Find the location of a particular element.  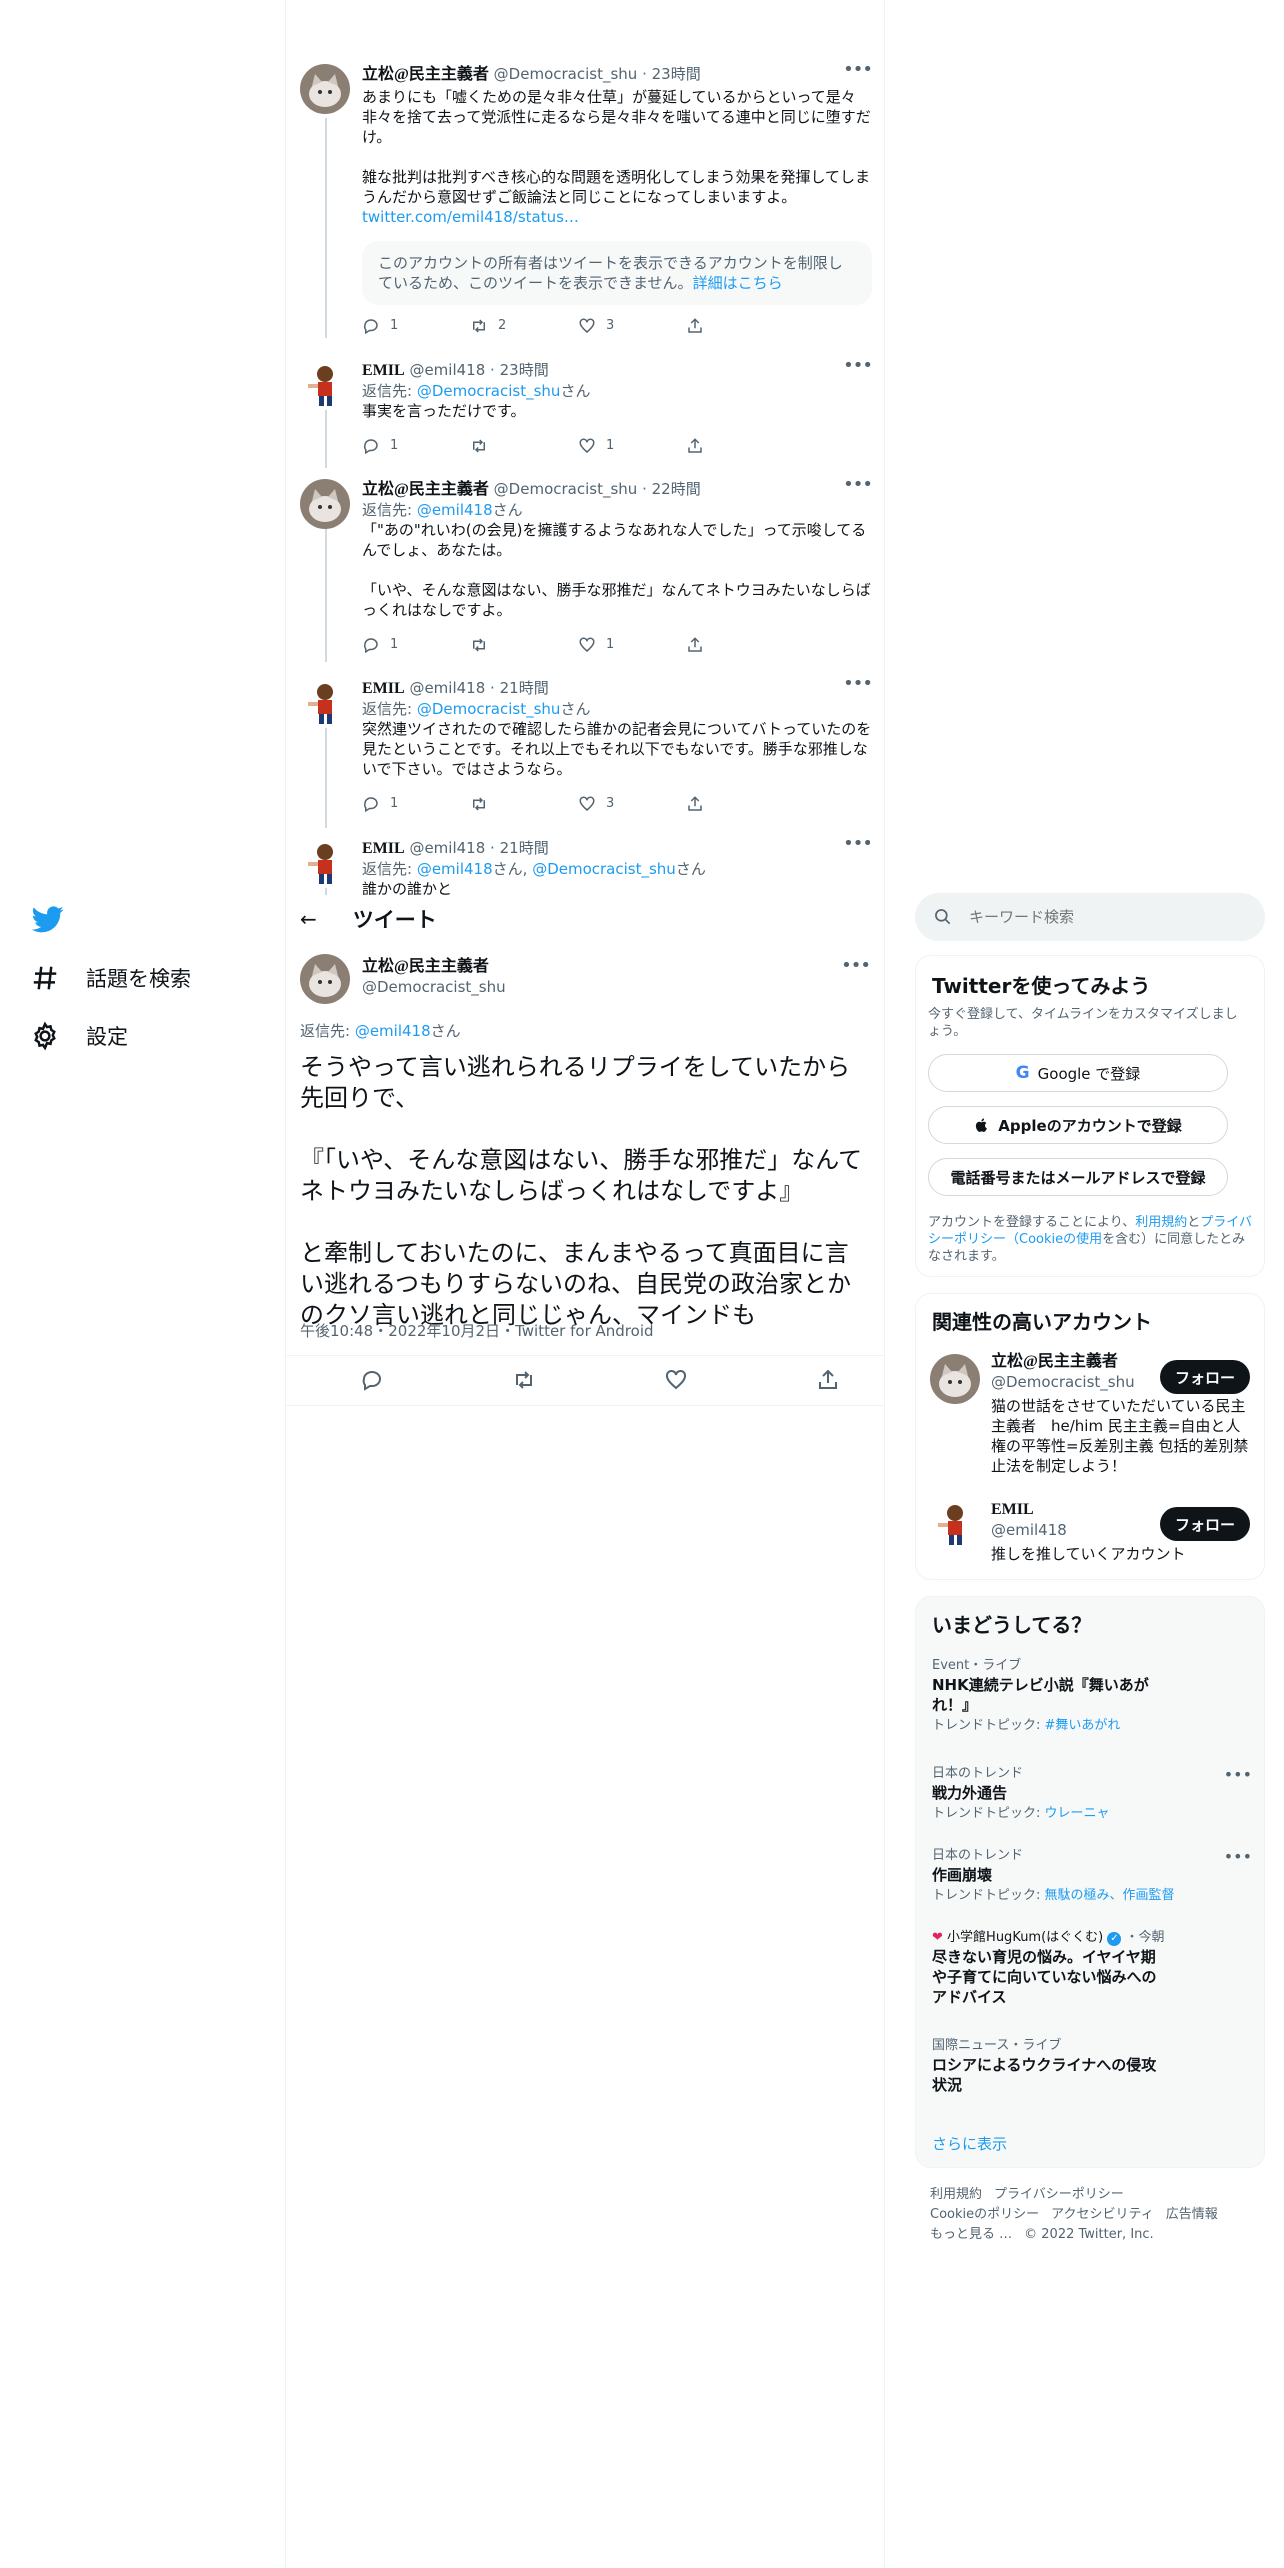

trend-topic-link: 無駄の極み、作画監督 is located at coordinates (1110, 1895).